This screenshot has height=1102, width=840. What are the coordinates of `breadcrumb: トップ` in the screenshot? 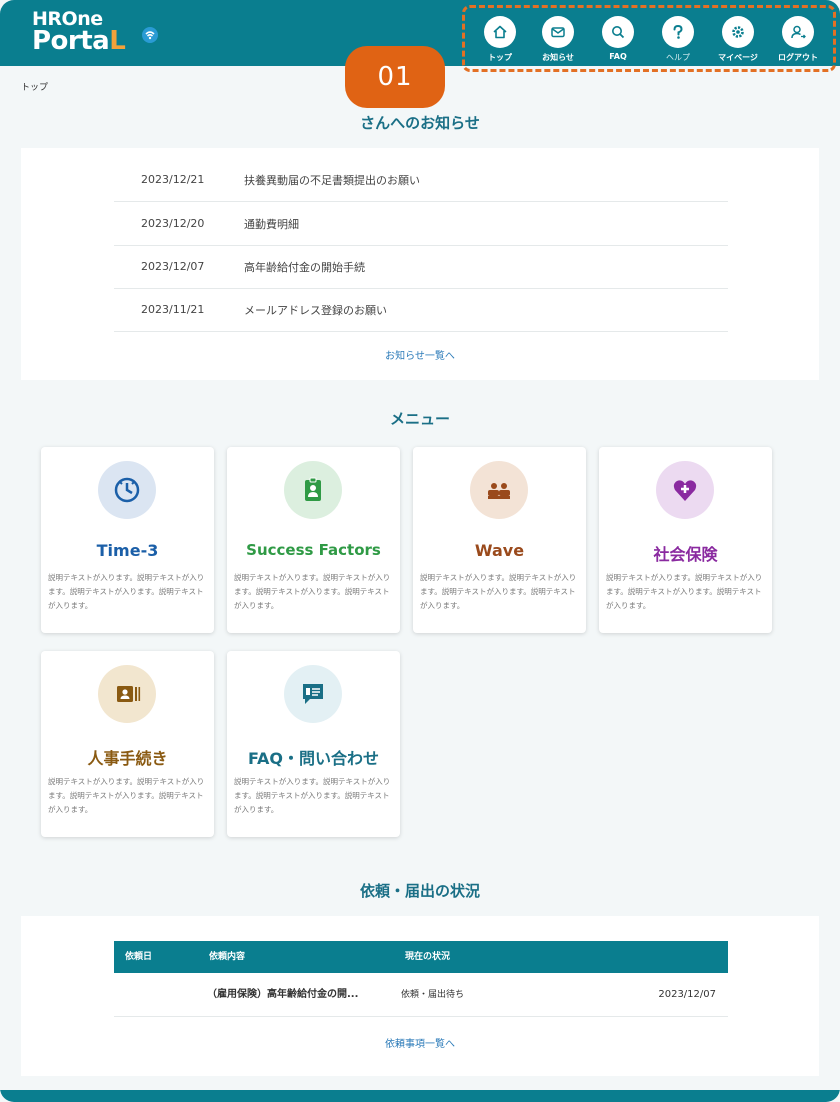 It's located at (34, 86).